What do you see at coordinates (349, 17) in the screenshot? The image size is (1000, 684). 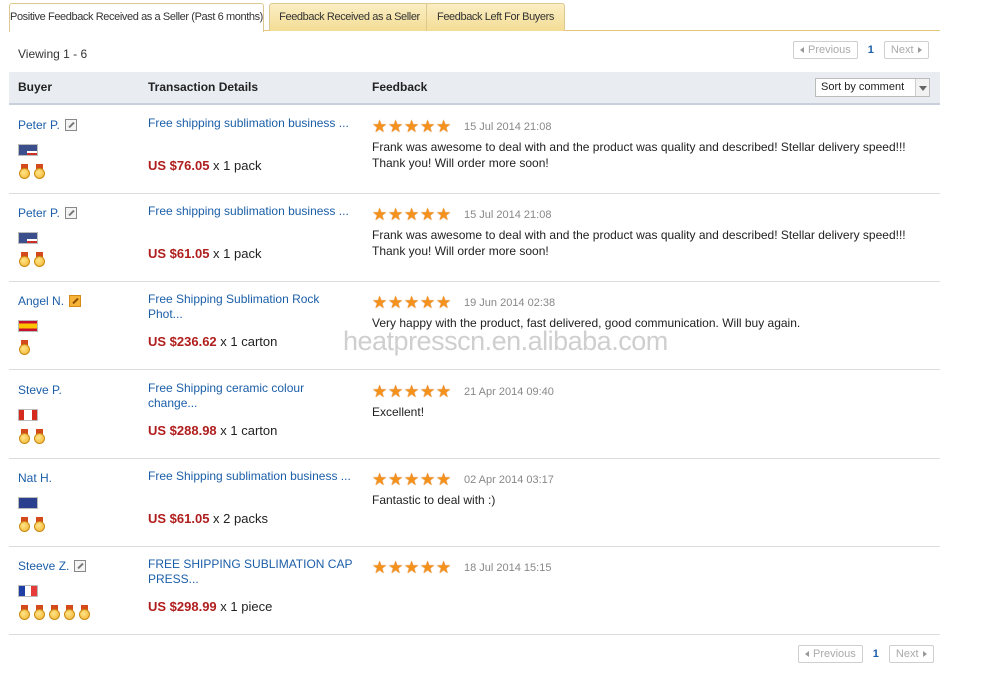 I see `tab-feedback-received-seller: Feedback Received as a Seller` at bounding box center [349, 17].